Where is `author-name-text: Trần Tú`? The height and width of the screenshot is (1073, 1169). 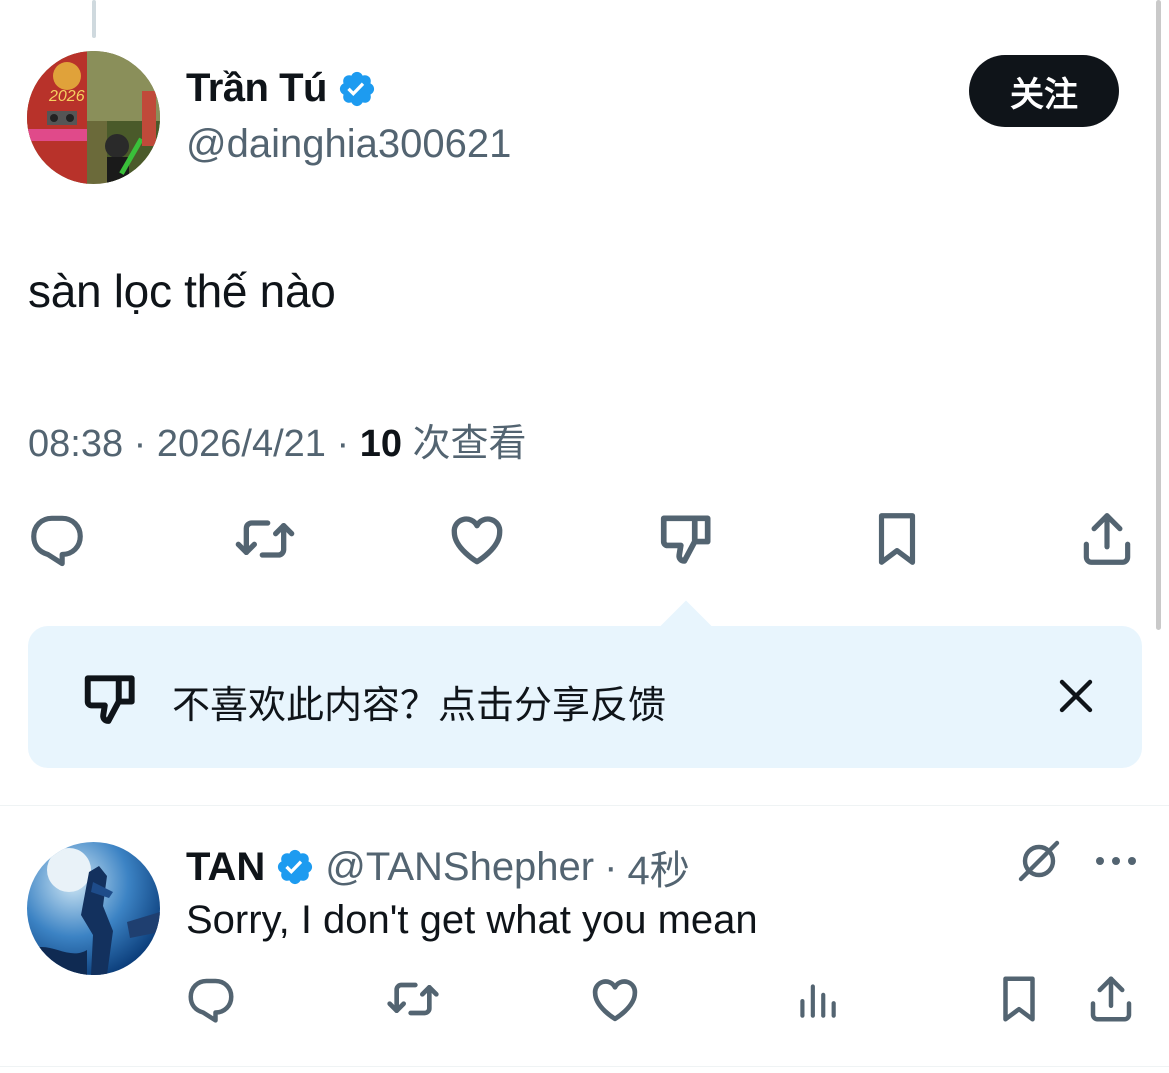 author-name-text: Trần Tú is located at coordinates (256, 88).